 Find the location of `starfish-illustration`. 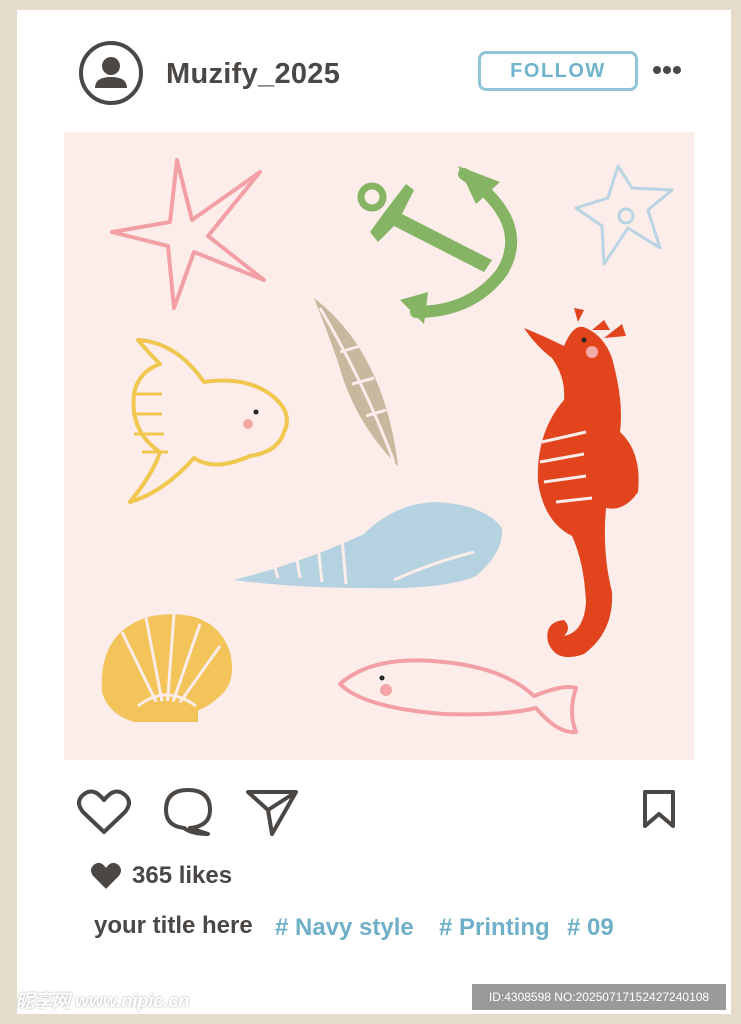

starfish-illustration is located at coordinates (188, 234).